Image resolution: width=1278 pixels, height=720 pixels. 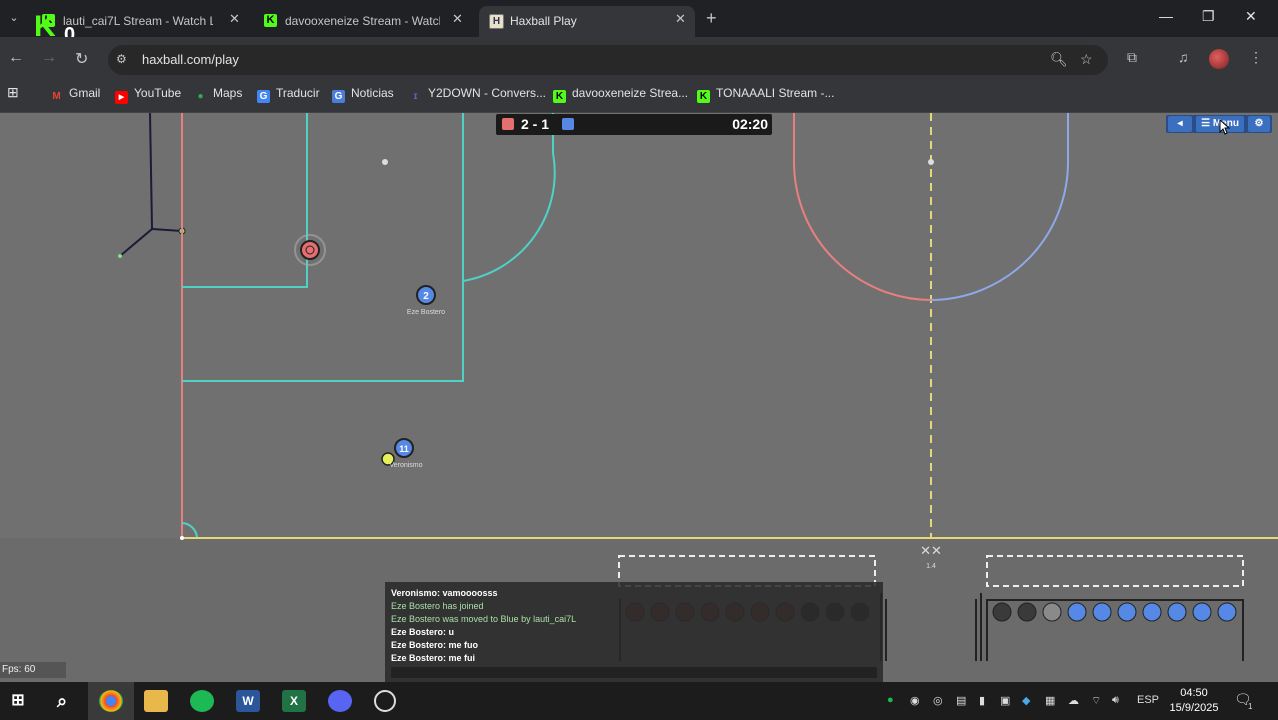 I want to click on chat-message: Veronismo: vamoooosss, so click(x=444, y=593).